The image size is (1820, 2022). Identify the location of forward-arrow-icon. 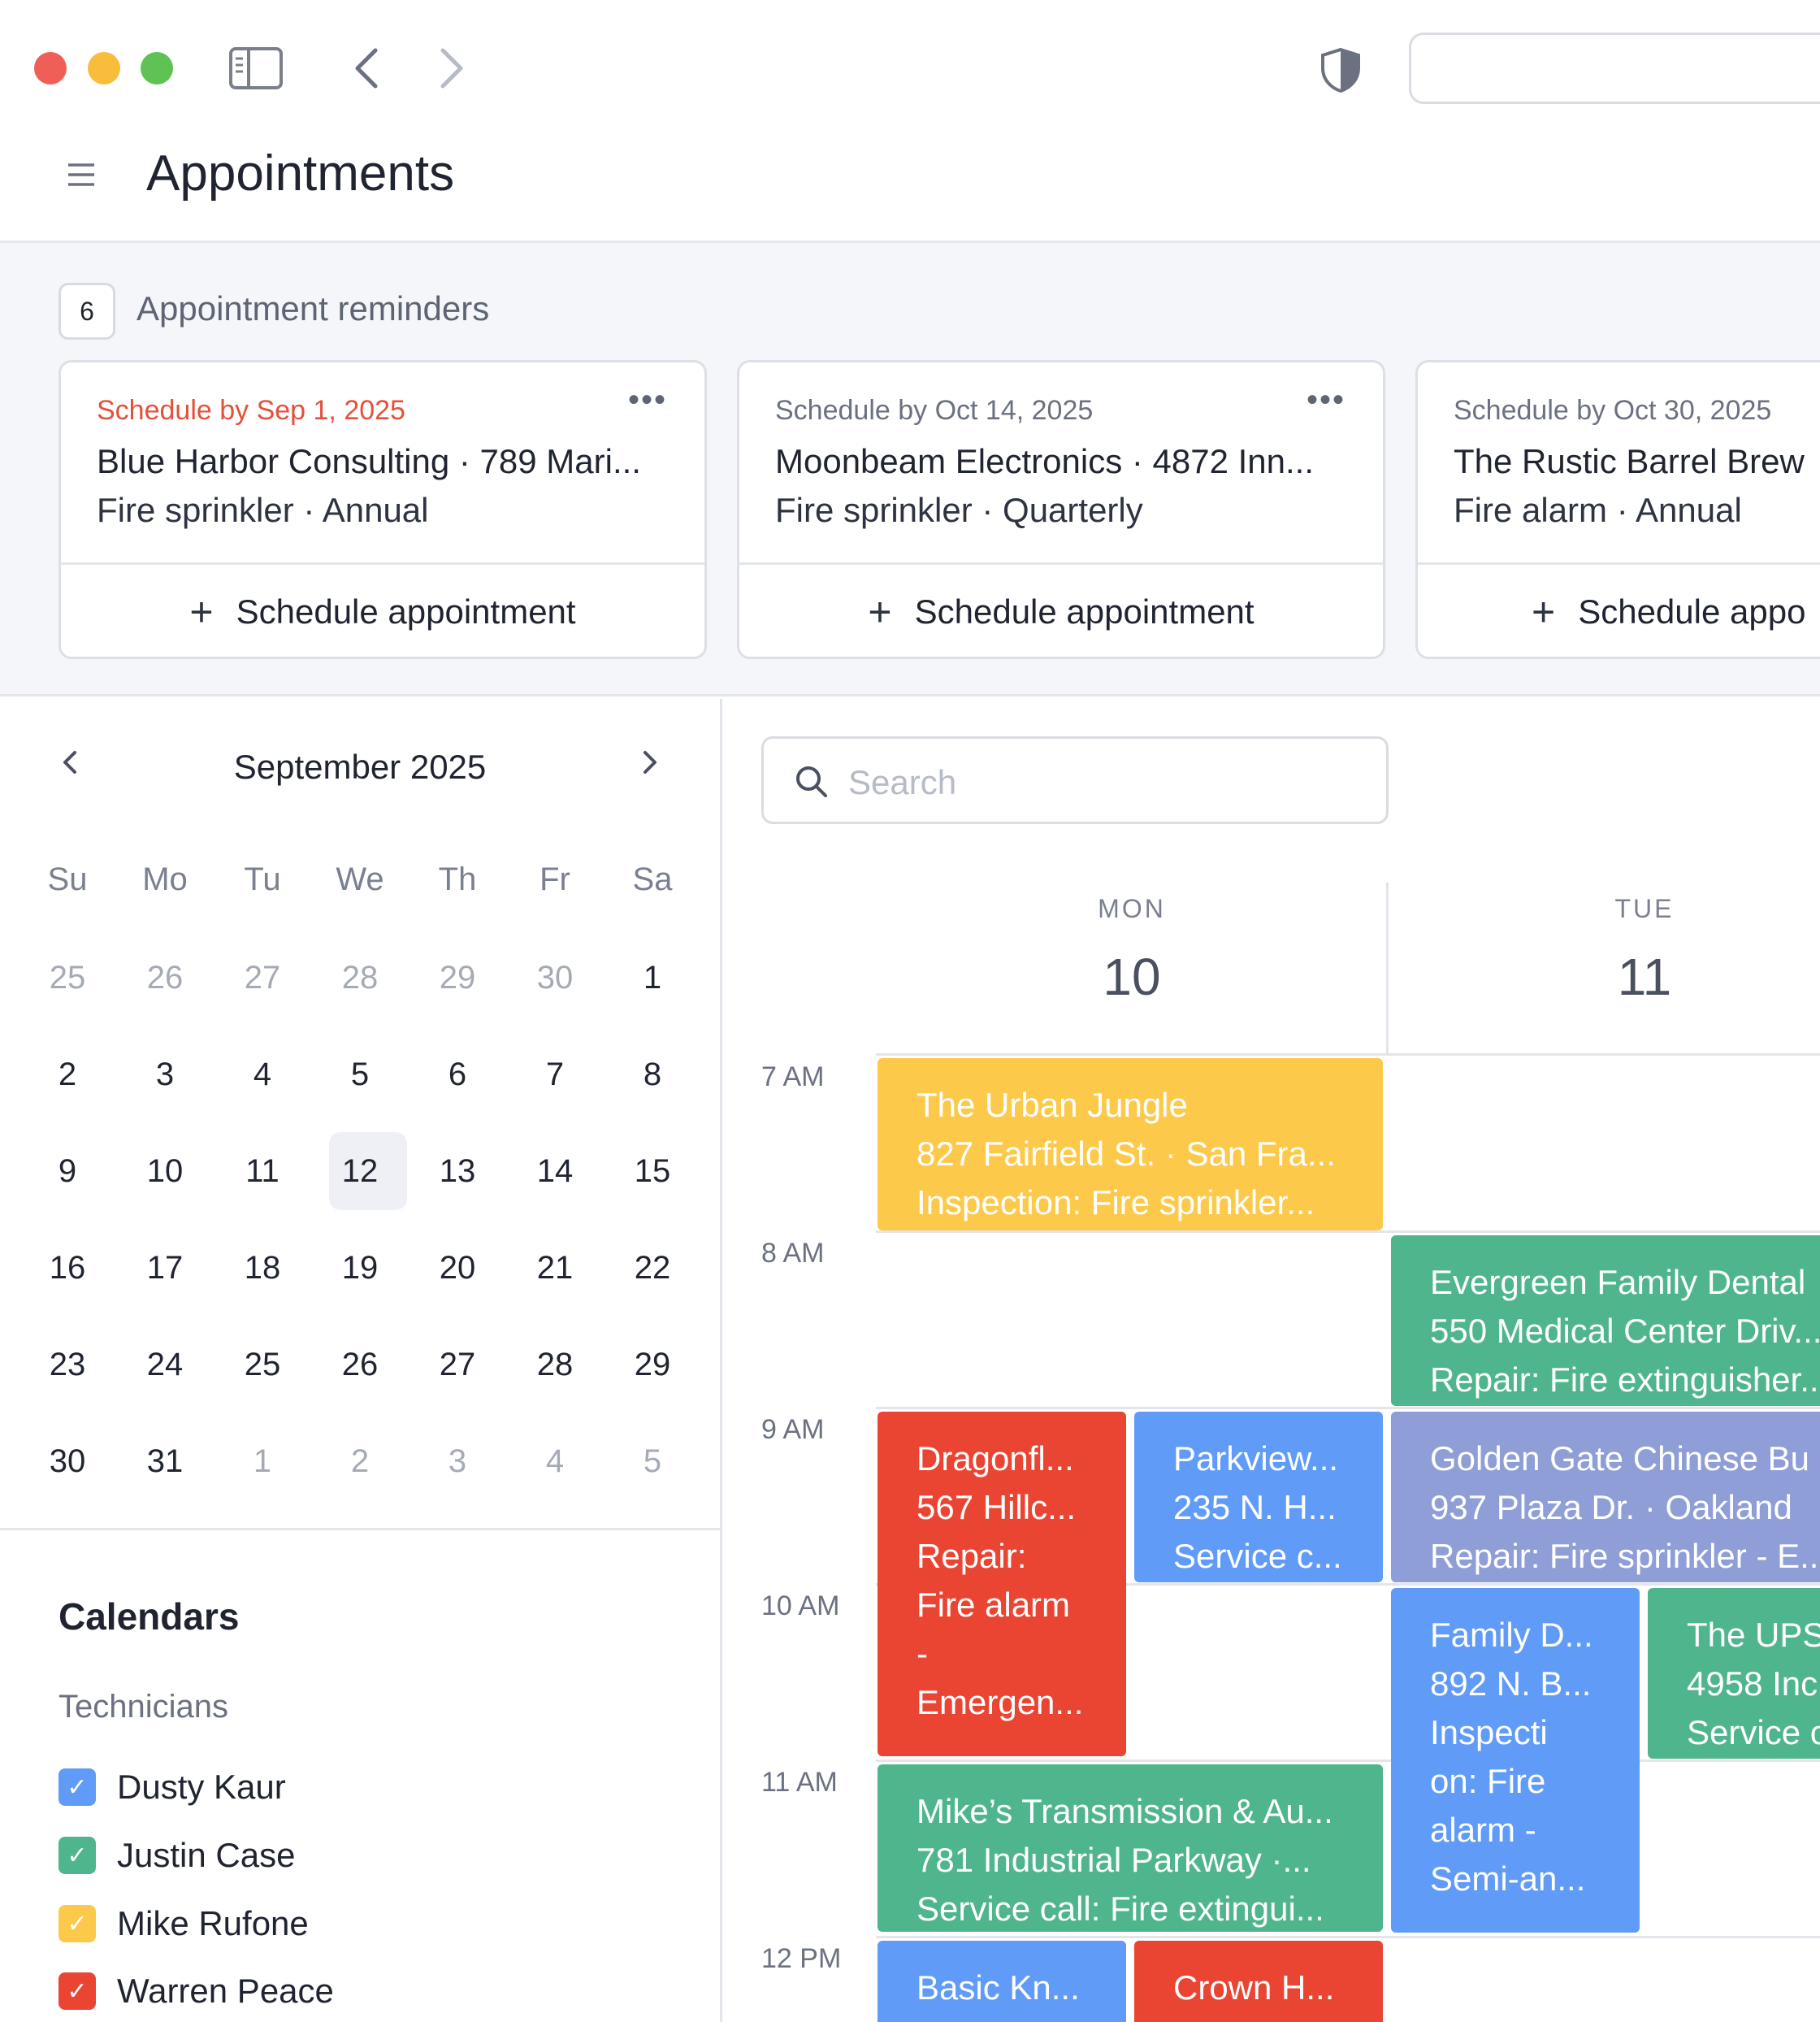
(451, 70).